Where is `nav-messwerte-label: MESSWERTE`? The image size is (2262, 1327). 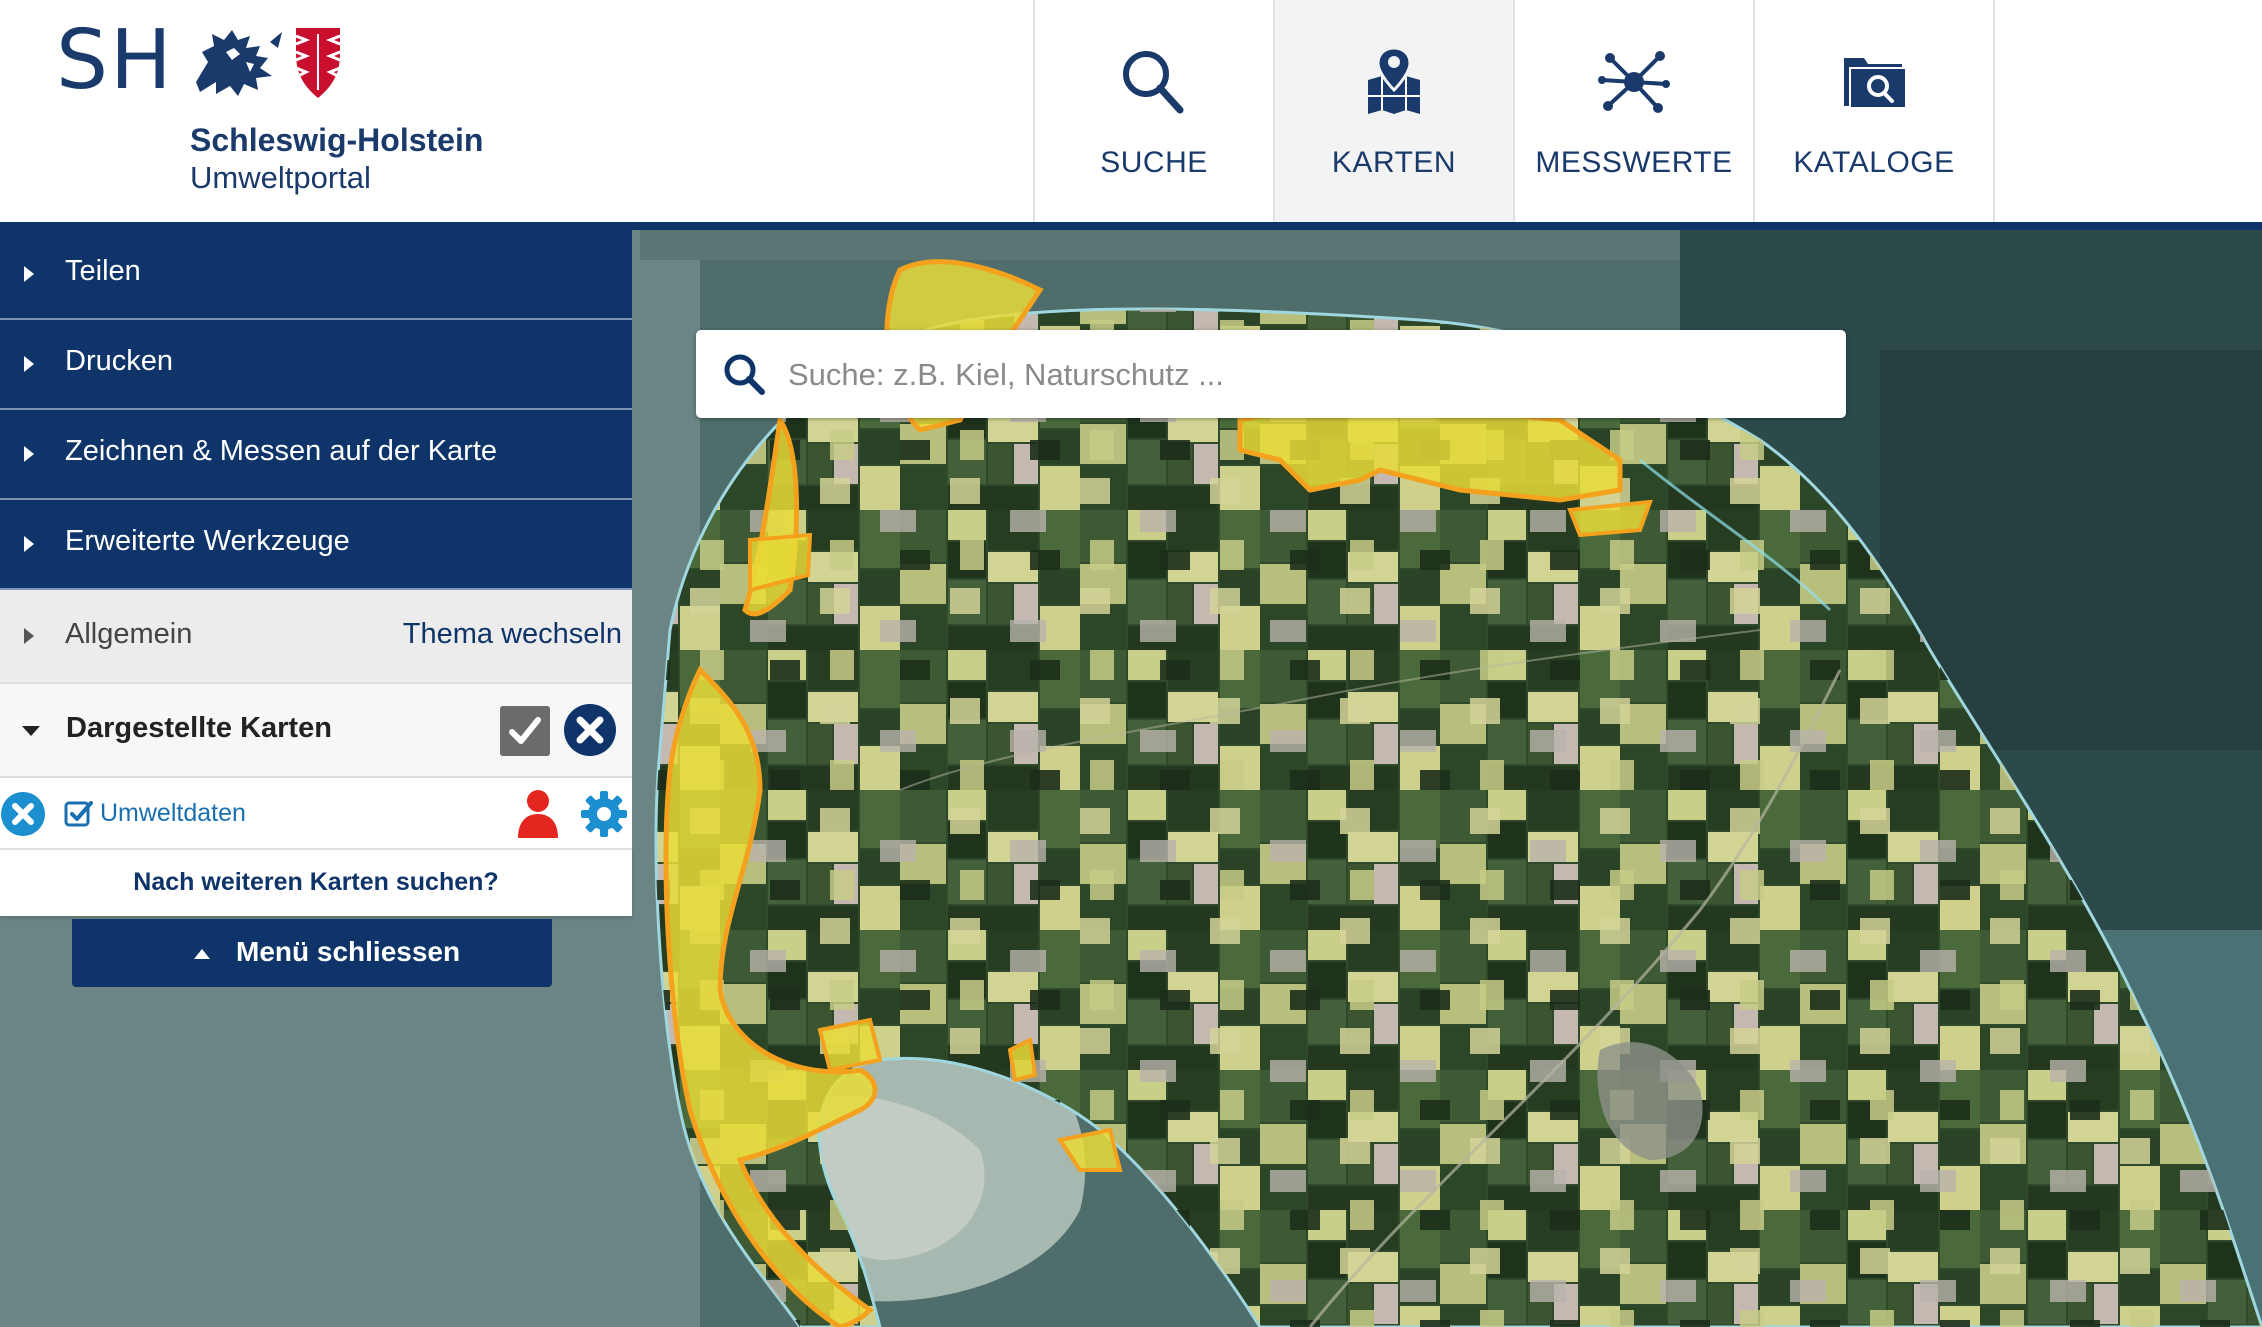
nav-messwerte-label: MESSWERTE is located at coordinates (1634, 162).